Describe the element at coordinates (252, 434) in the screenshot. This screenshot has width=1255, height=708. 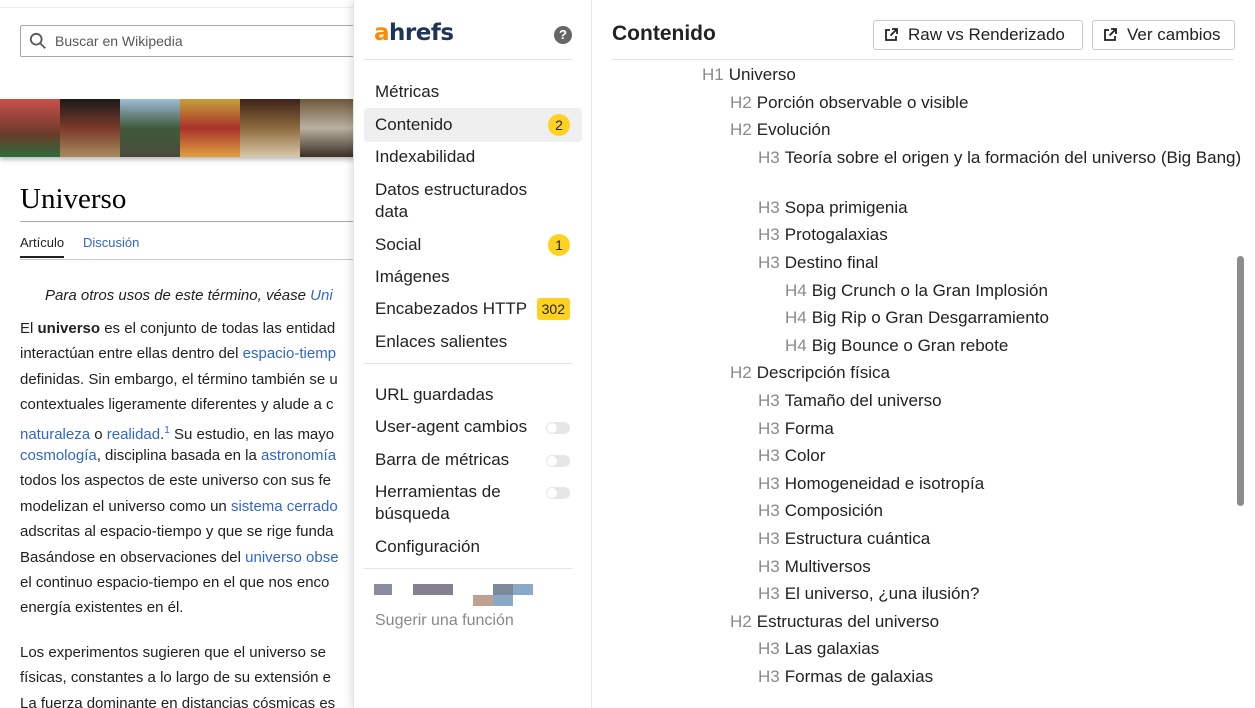
I see `paragraph-text: Su estudio, en las mayo` at that location.